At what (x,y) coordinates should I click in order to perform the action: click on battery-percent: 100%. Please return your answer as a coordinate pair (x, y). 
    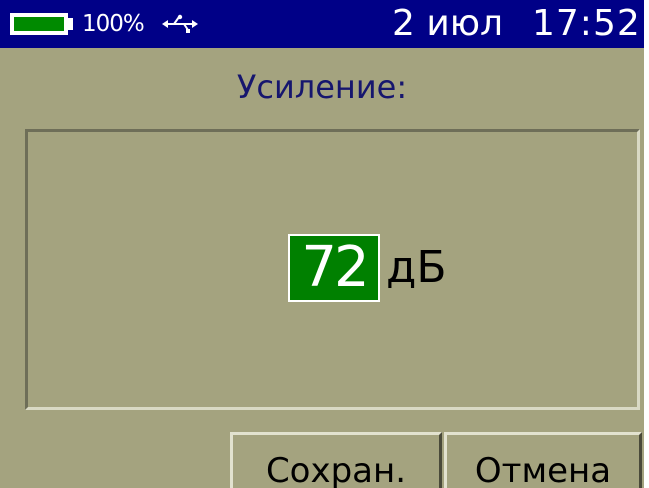
    Looking at the image, I should click on (113, 24).